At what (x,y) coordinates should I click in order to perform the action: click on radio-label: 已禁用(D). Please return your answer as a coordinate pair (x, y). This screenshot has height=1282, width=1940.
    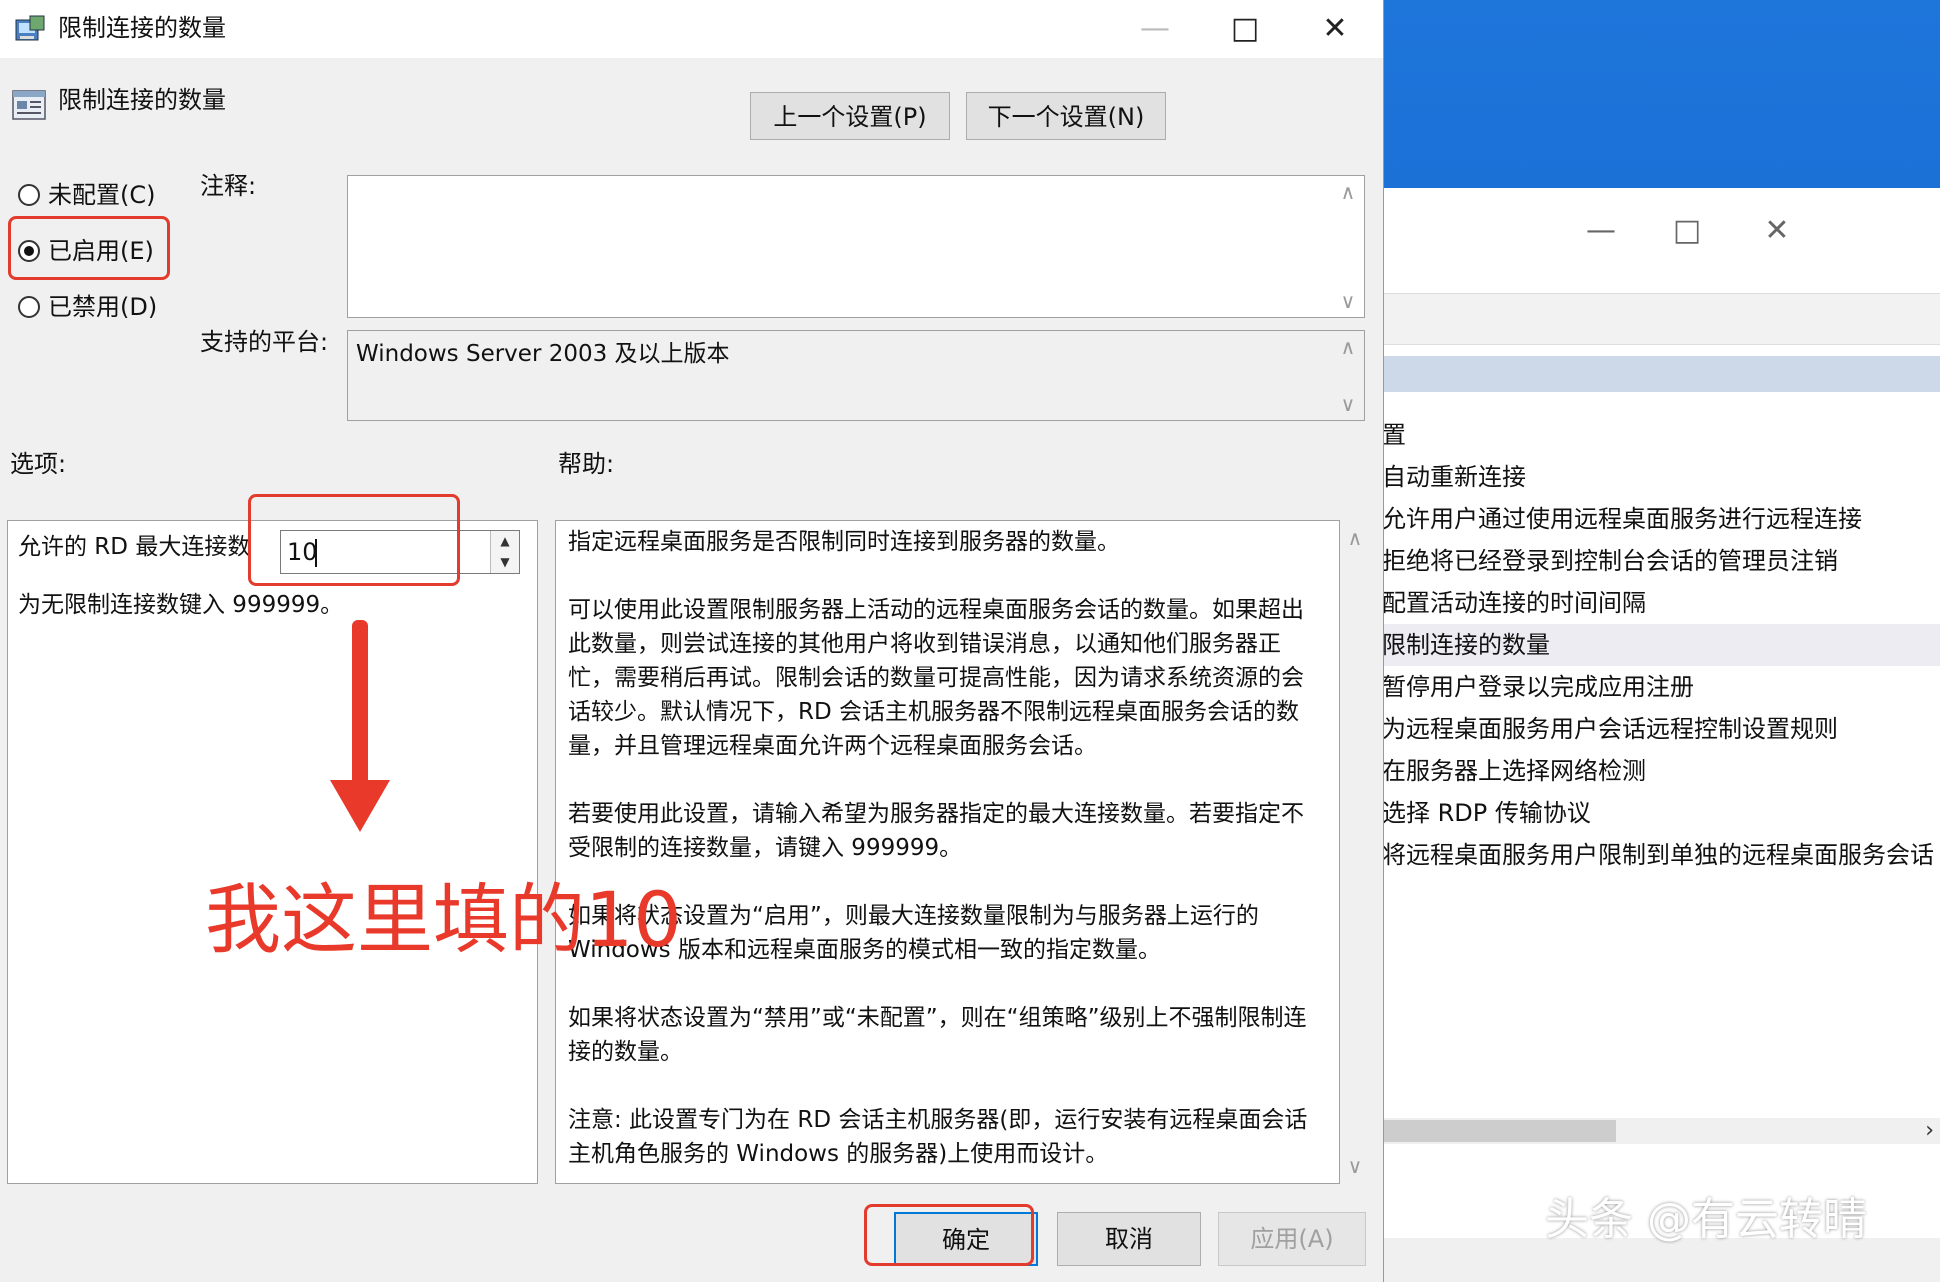
    Looking at the image, I should click on (103, 307).